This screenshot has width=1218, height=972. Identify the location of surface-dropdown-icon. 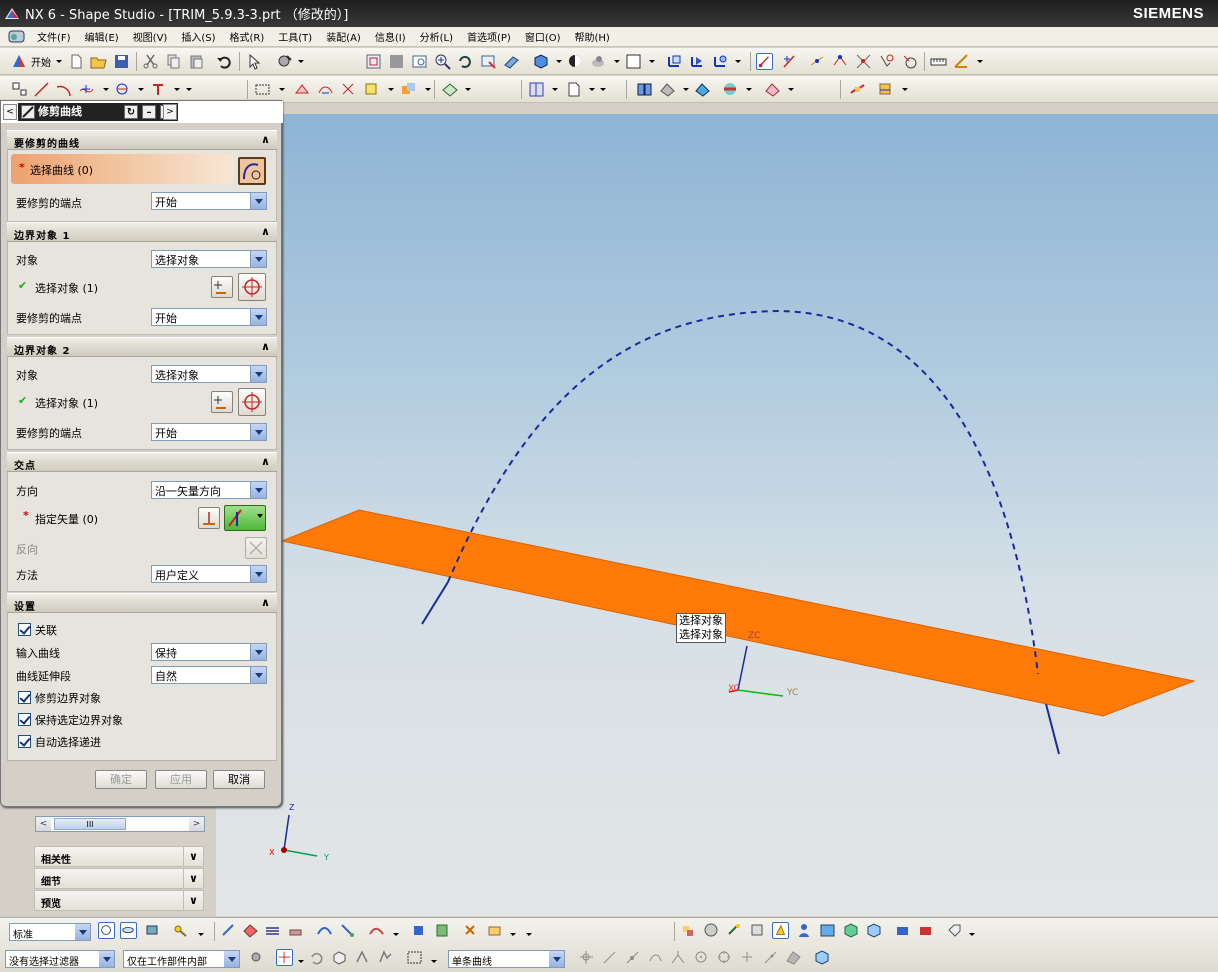
(468, 89).